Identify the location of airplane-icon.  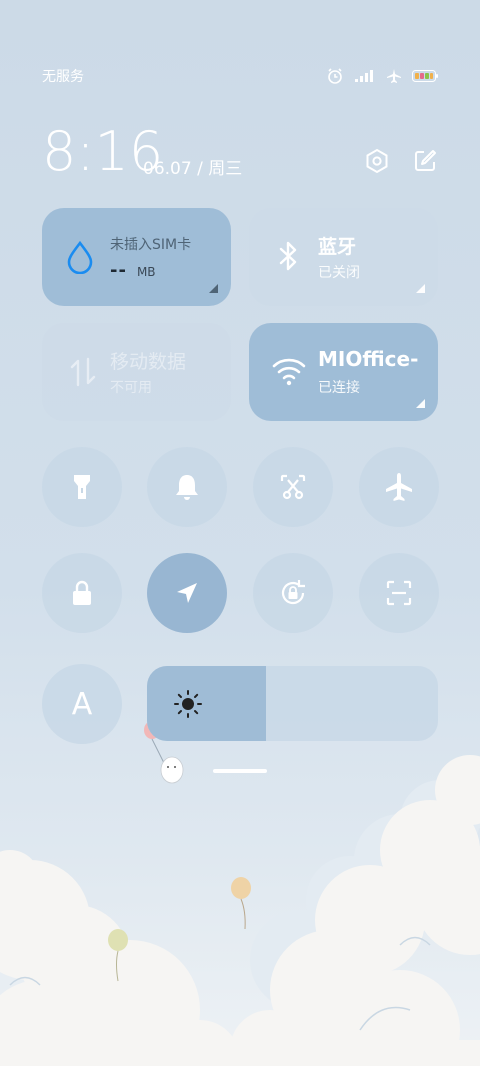
(399, 487).